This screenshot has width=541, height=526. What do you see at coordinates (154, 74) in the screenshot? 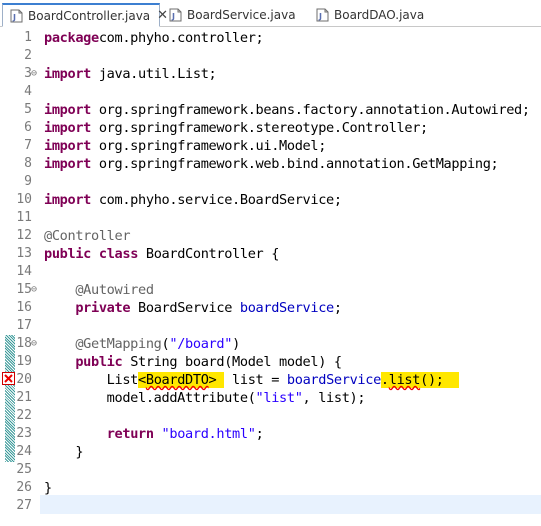
I see `code-token: java.util.List;` at bounding box center [154, 74].